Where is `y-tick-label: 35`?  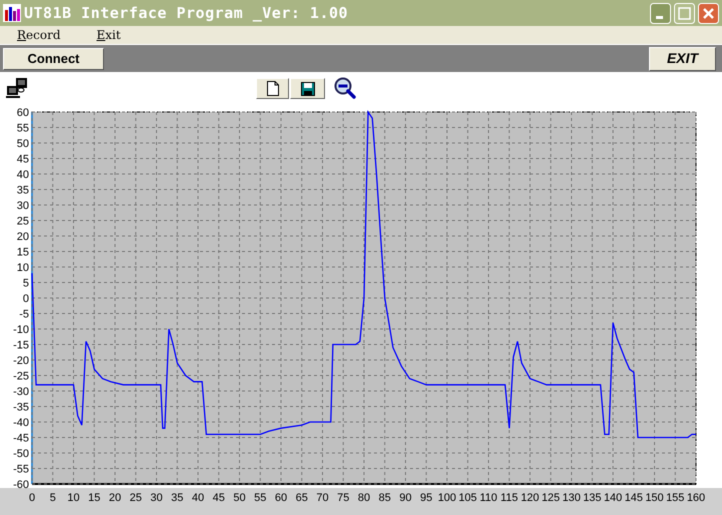 y-tick-label: 35 is located at coordinates (22, 190).